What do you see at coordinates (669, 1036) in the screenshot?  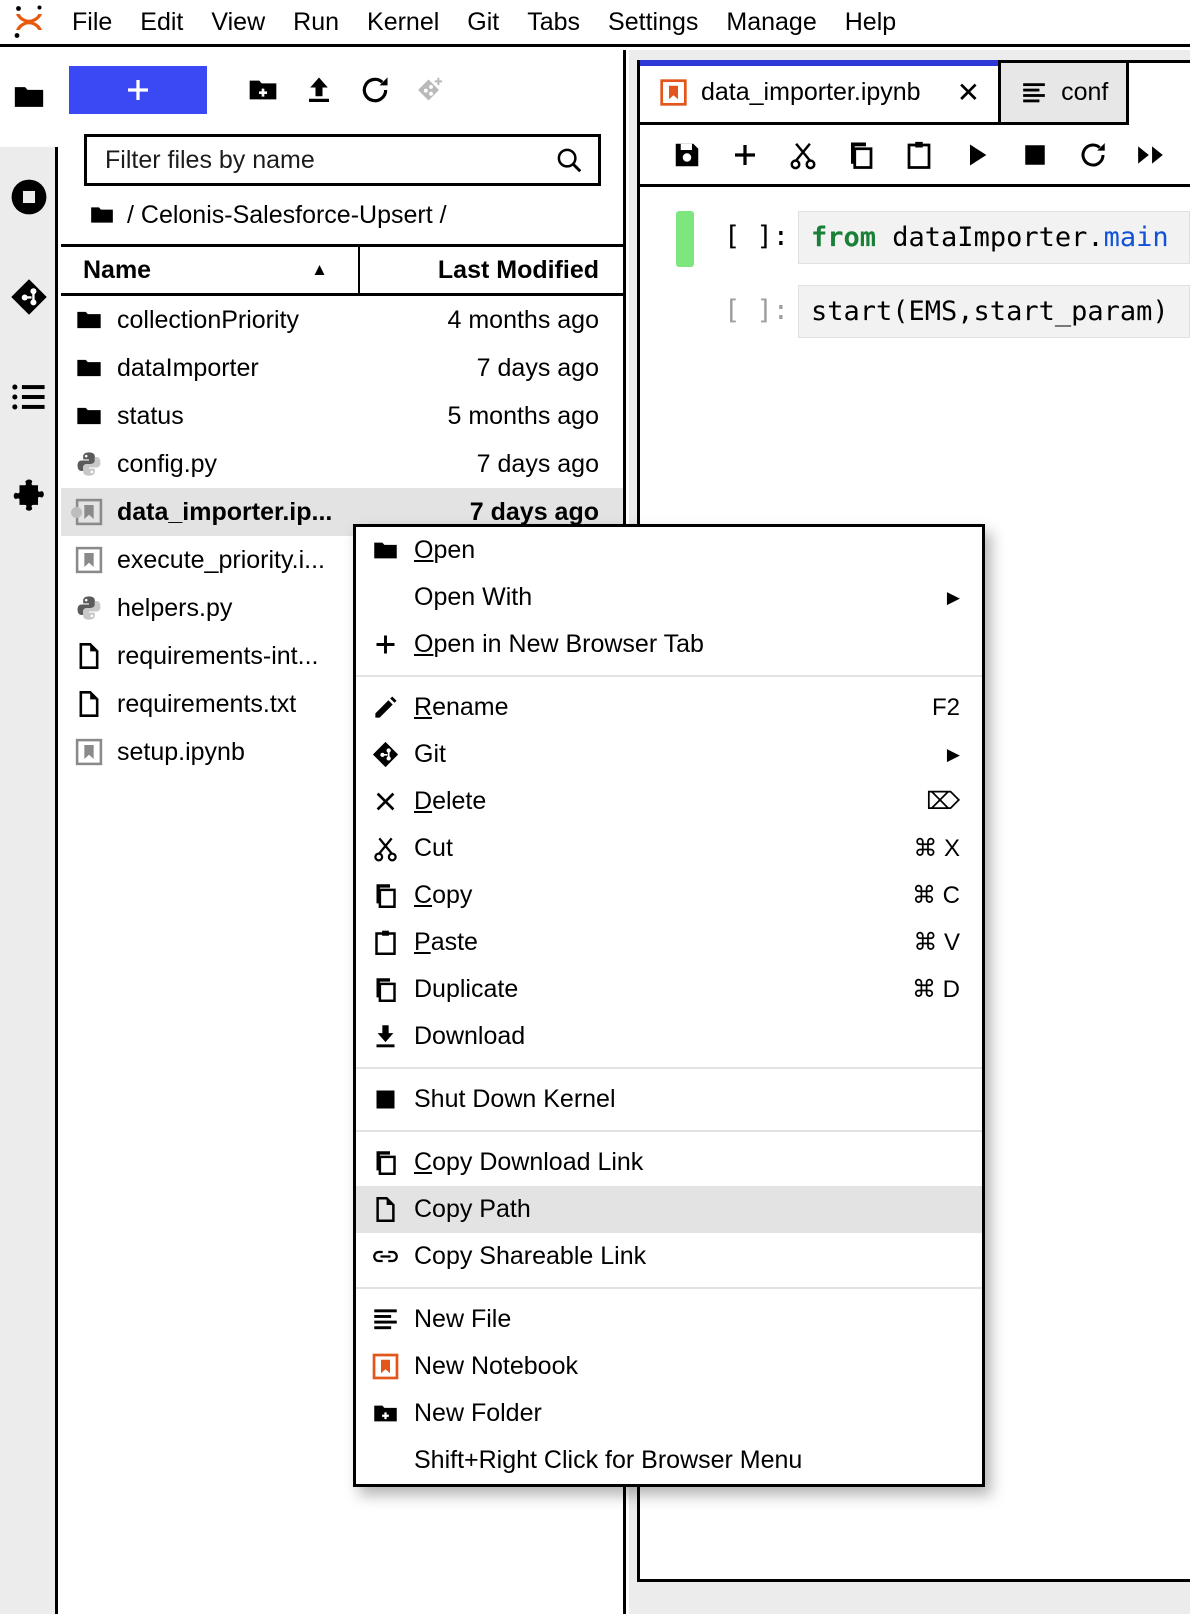 I see `context-menu-item: Download` at bounding box center [669, 1036].